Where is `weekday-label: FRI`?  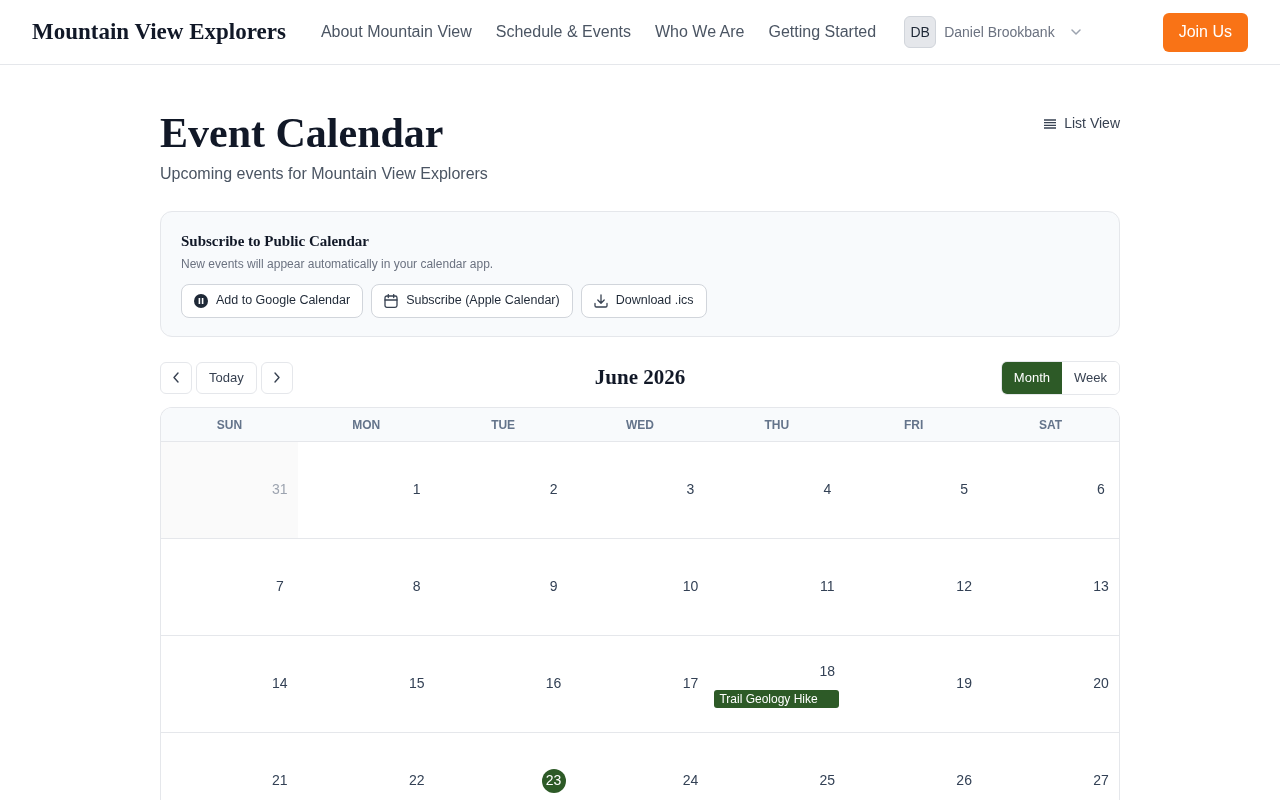
weekday-label: FRI is located at coordinates (914, 425).